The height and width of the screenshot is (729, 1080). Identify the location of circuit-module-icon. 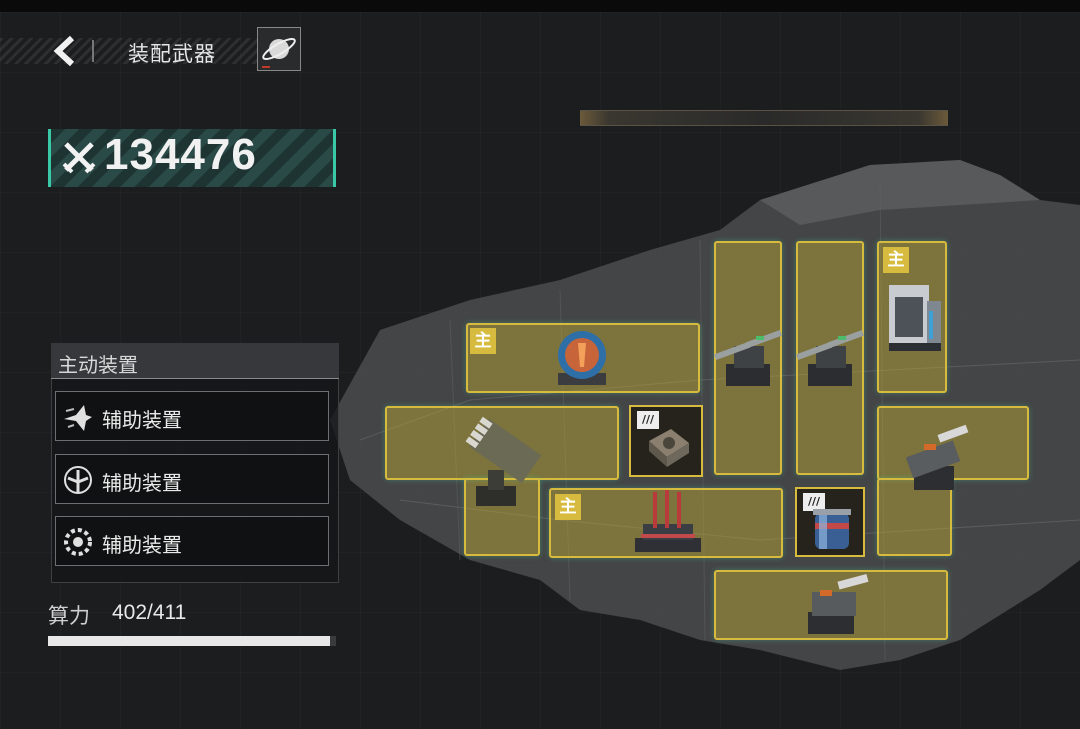
(669, 448).